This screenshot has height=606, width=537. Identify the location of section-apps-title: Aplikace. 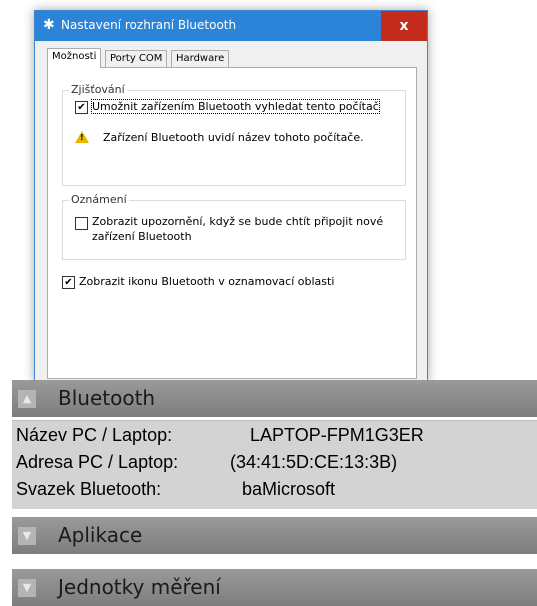
(100, 535).